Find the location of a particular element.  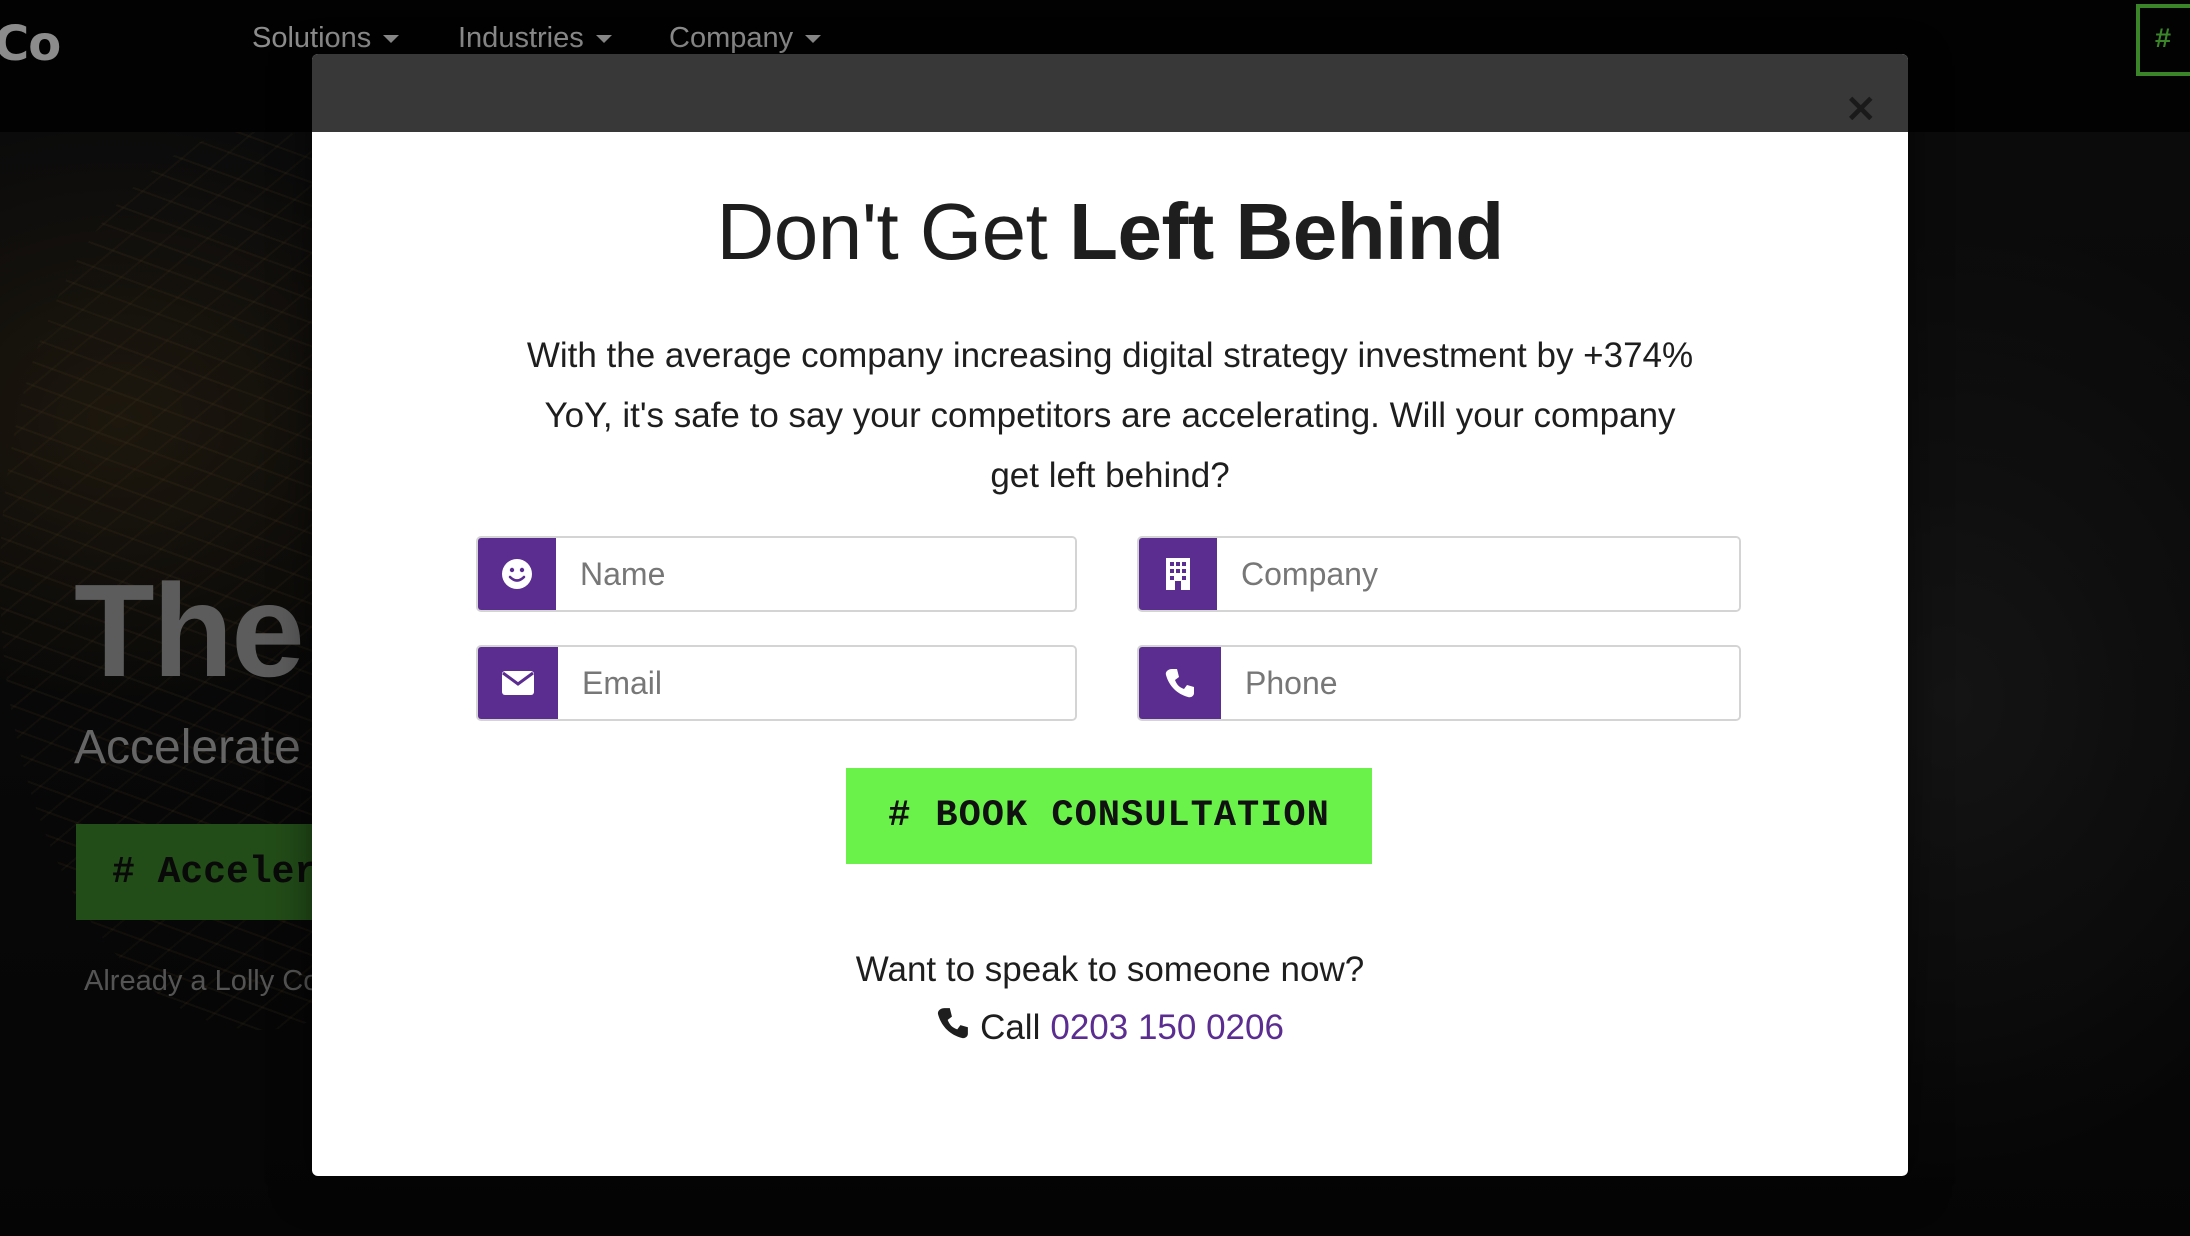

phone-number-link: 0203 150 0206 is located at coordinates (1167, 1028).